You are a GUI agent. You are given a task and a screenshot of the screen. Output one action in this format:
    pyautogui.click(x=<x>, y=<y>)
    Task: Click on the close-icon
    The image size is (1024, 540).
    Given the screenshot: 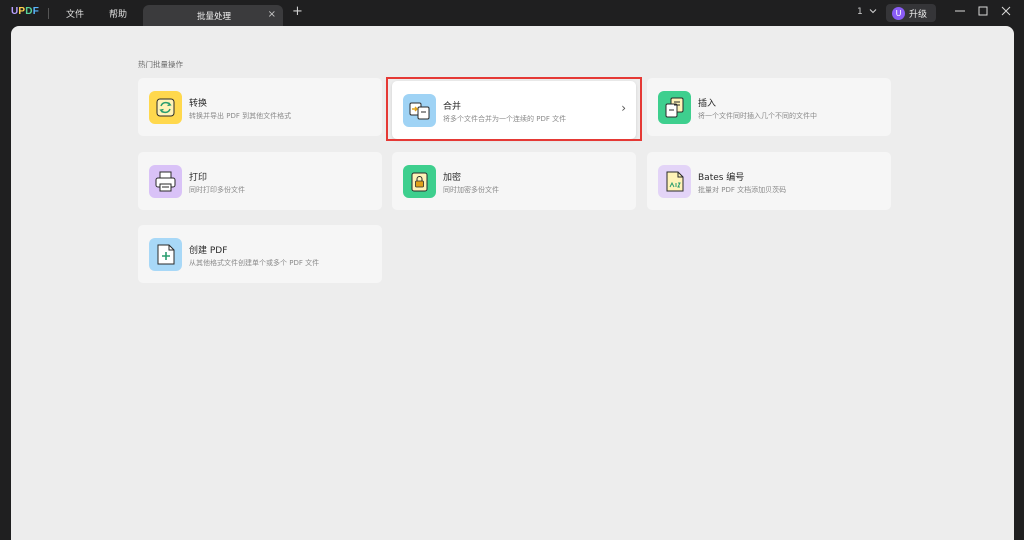 What is the action you would take?
    pyautogui.click(x=1006, y=12)
    